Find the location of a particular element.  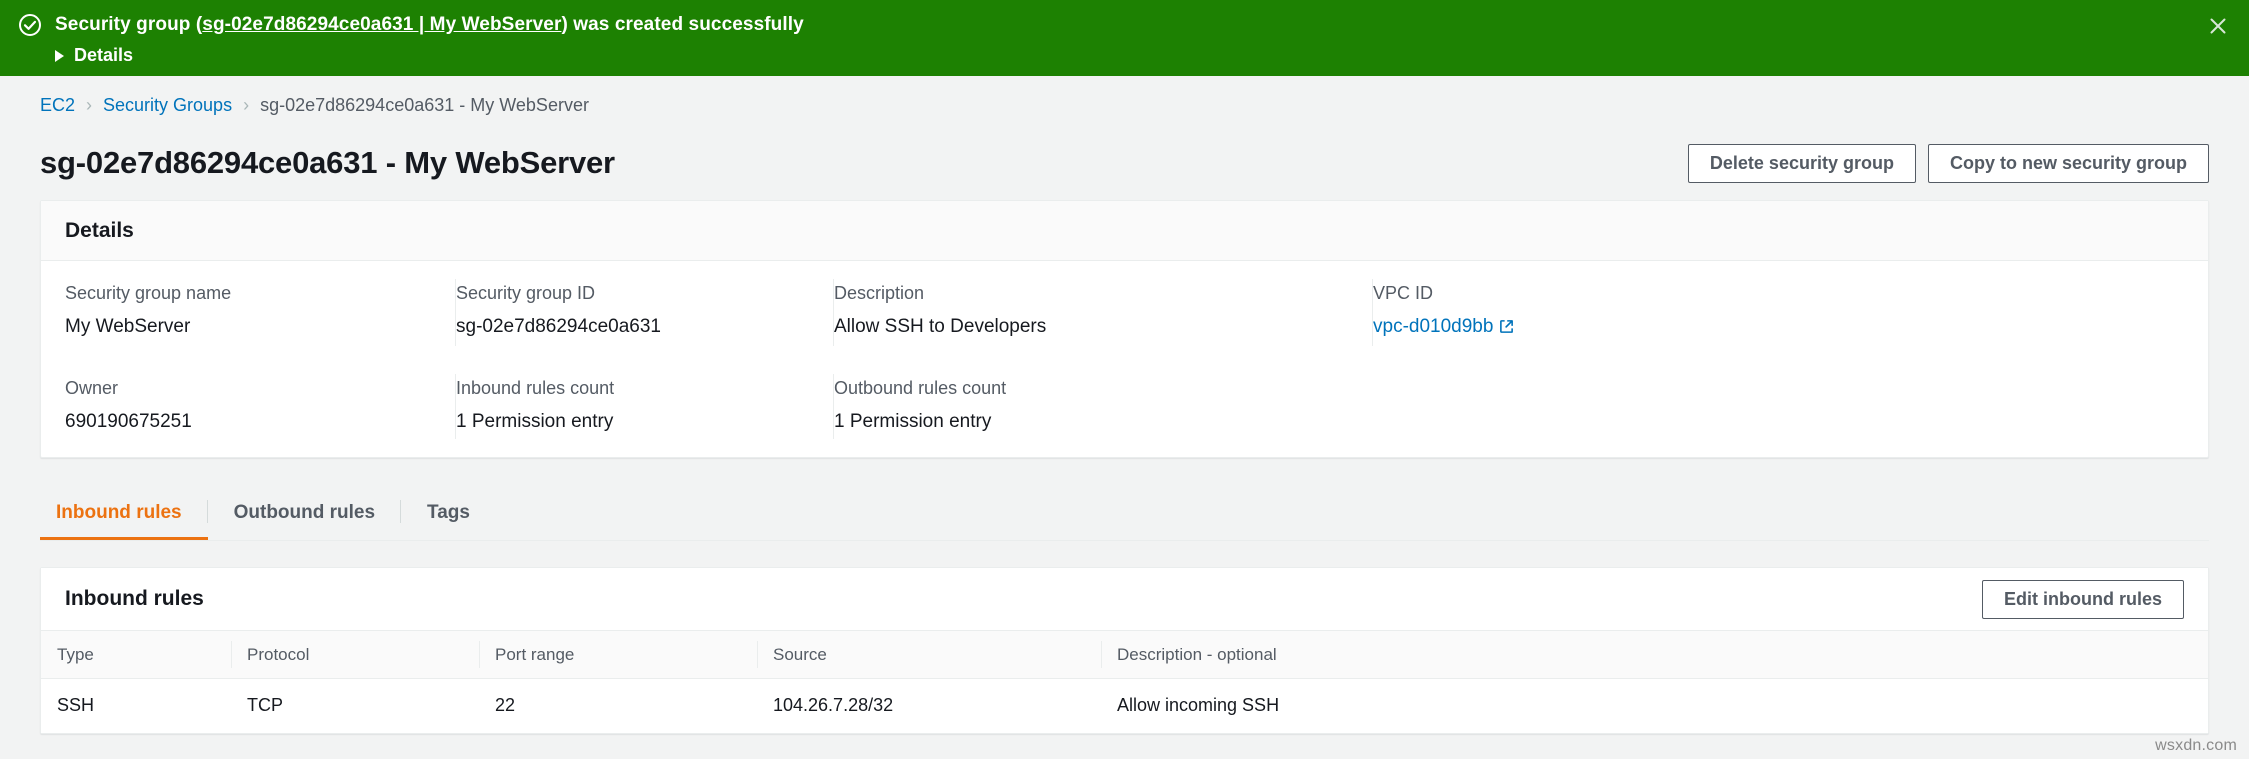

external-link-icon is located at coordinates (1506, 329).